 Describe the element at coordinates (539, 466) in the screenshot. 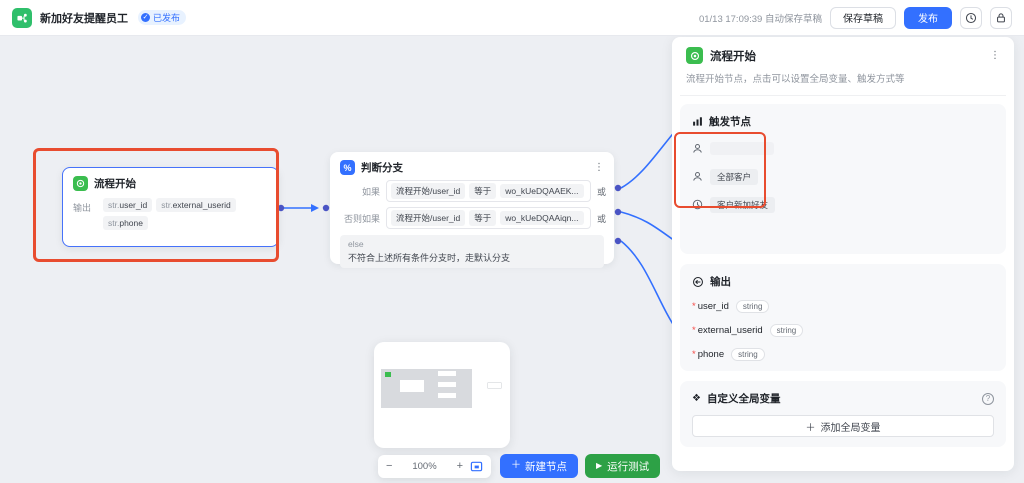

I see `new-node-button: ＋ 新建节点` at that location.